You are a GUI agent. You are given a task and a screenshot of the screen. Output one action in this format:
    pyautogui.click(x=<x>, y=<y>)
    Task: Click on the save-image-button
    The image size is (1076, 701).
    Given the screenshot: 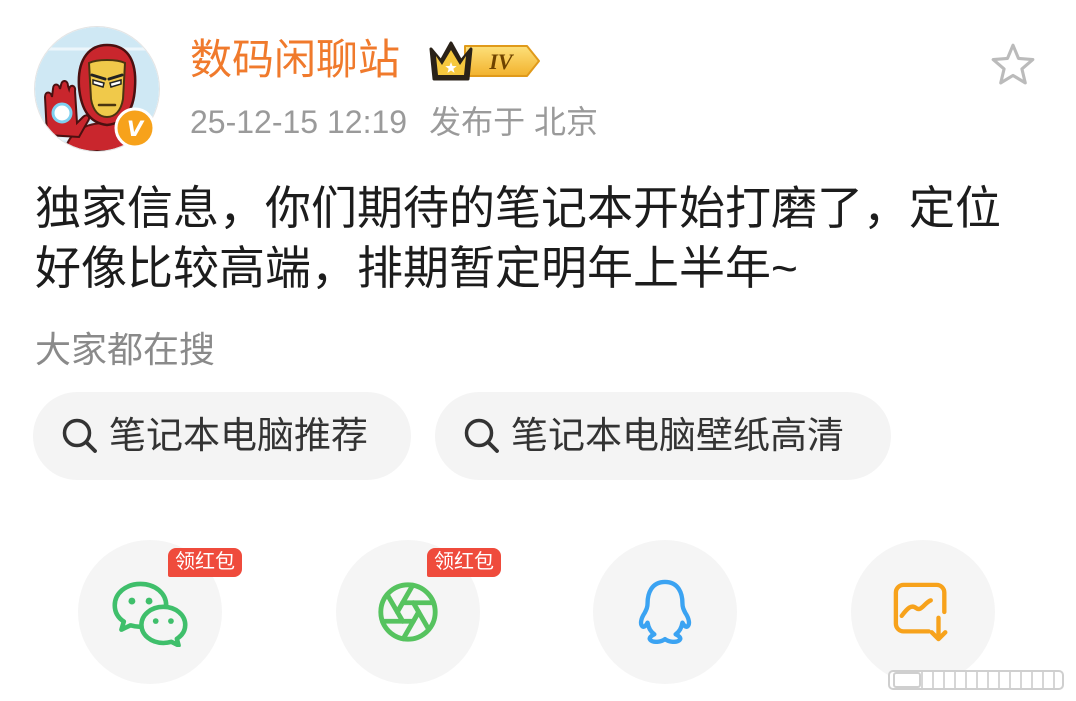 What is the action you would take?
    pyautogui.click(x=923, y=612)
    